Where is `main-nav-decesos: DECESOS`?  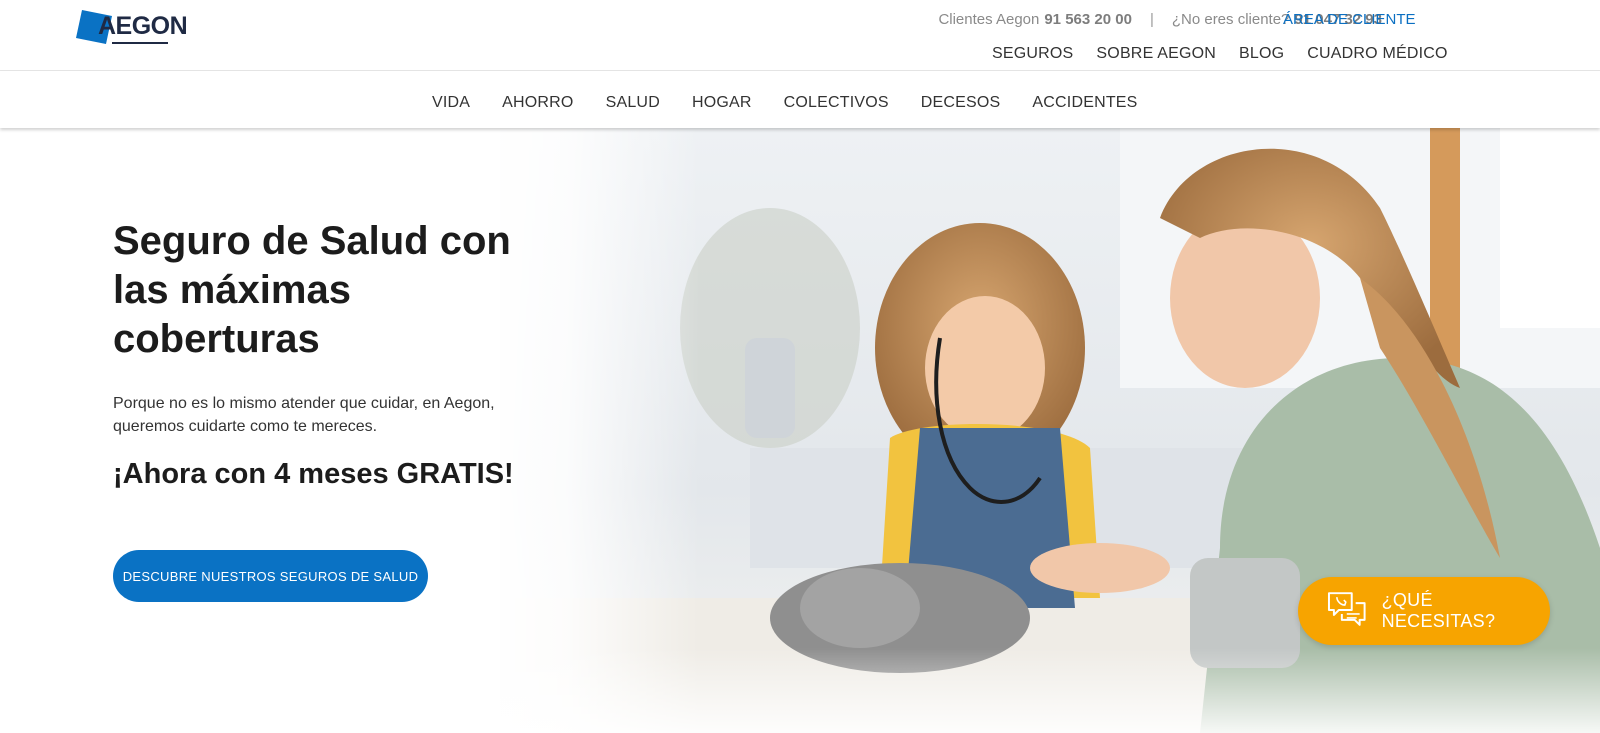
main-nav-decesos: DECESOS is located at coordinates (961, 103).